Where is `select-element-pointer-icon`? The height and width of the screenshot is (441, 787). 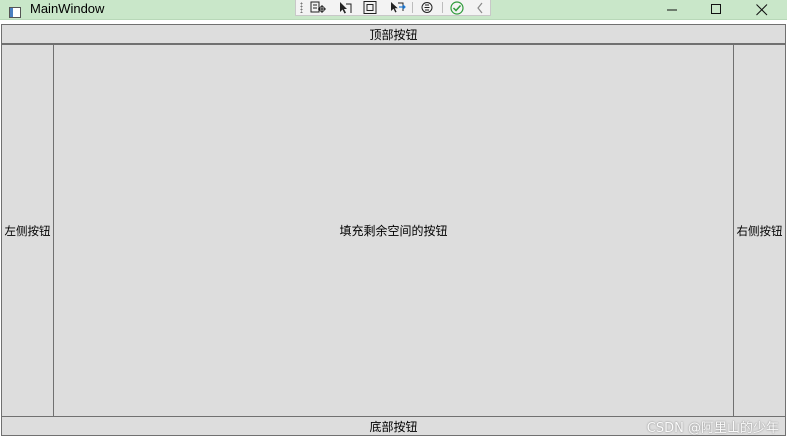 select-element-pointer-icon is located at coordinates (344, 7).